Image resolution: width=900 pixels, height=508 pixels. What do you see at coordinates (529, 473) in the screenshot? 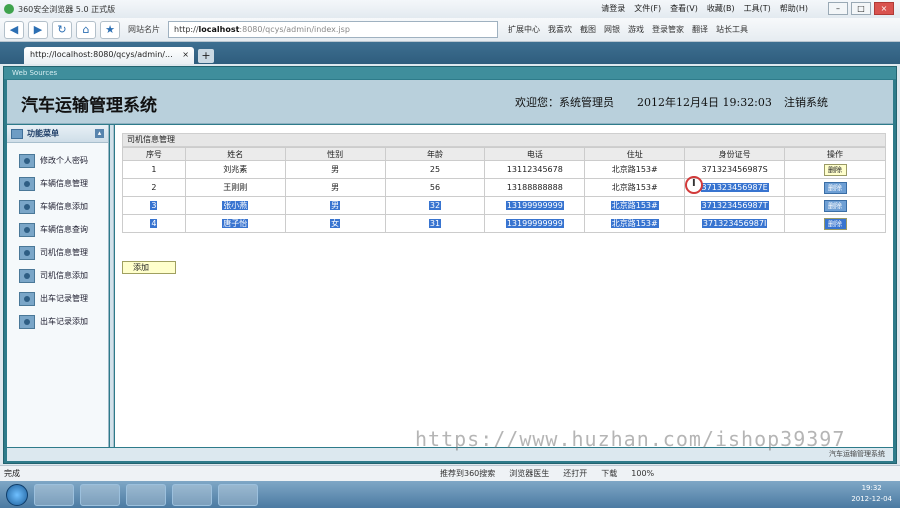
I see `status-doctor: 浏览器医生` at bounding box center [529, 473].